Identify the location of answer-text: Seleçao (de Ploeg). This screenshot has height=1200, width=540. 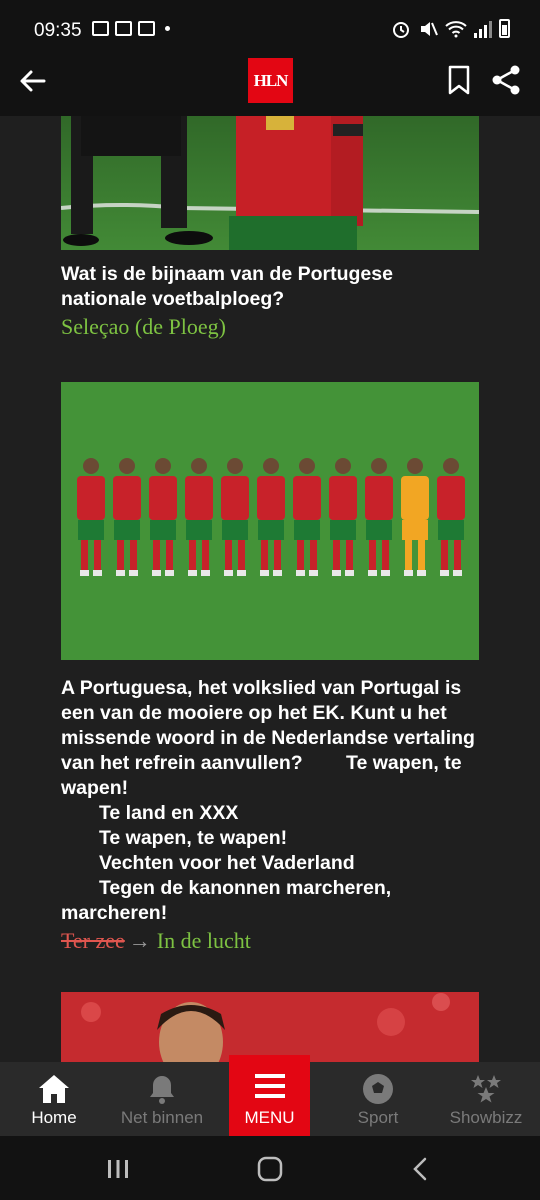
(143, 326).